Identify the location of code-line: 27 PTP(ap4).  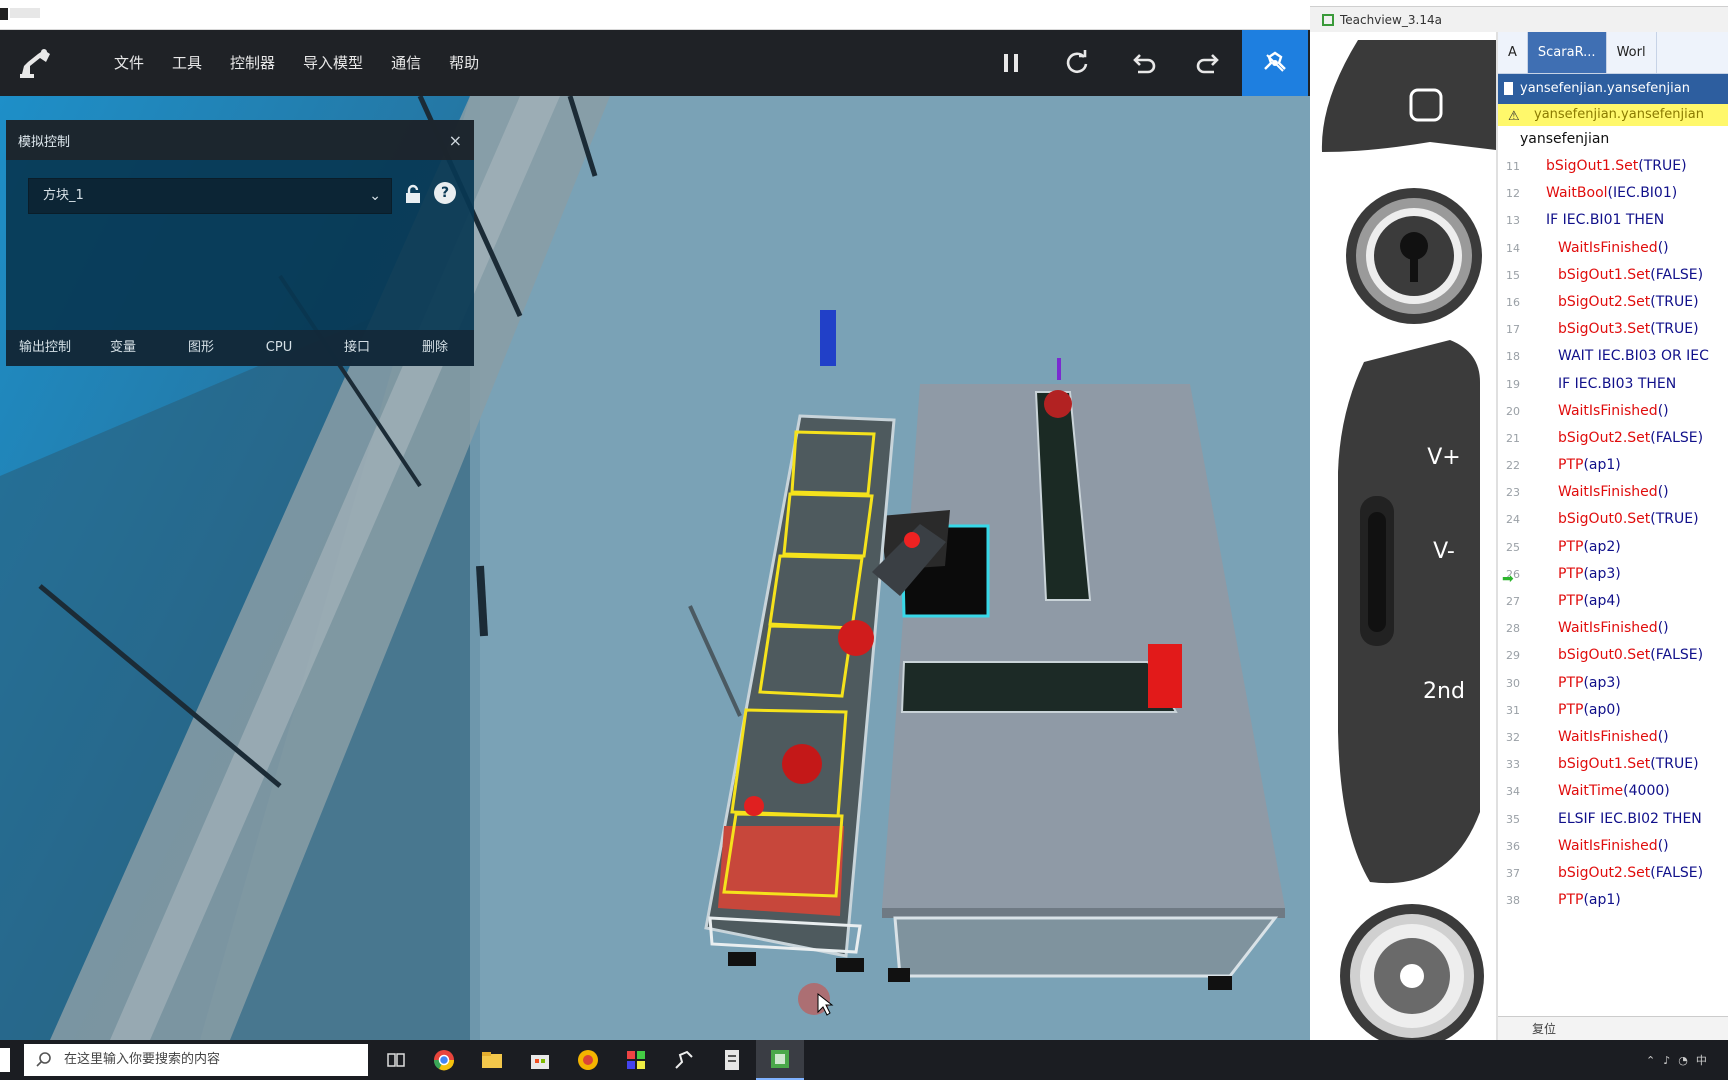
(1613, 601).